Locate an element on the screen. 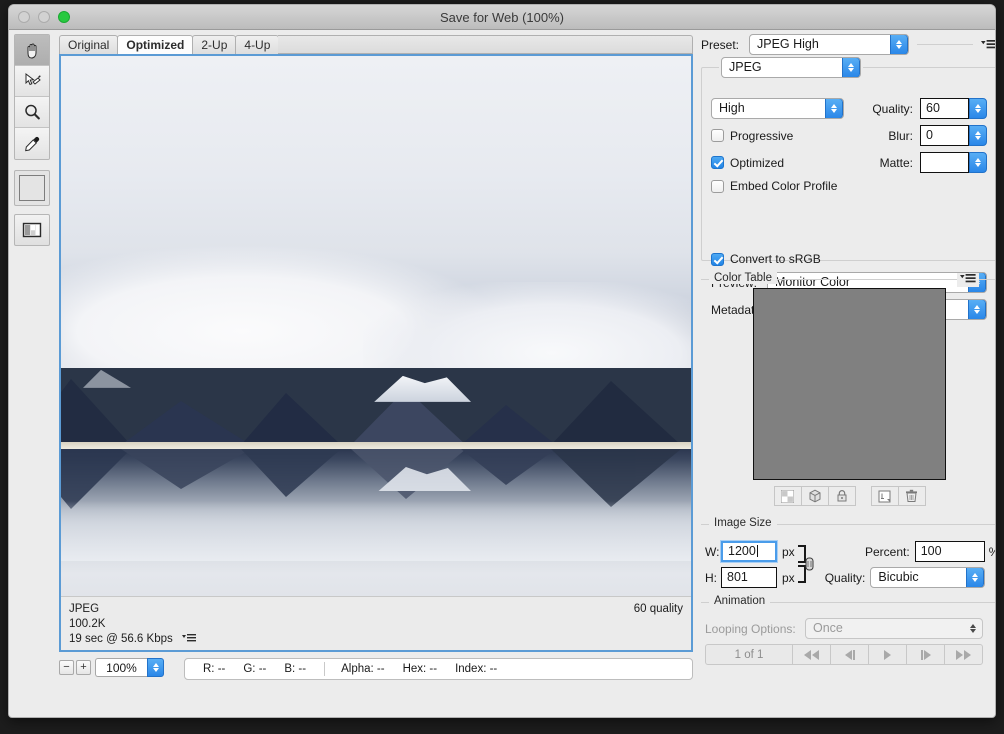 Image resolution: width=1004 pixels, height=734 pixels. progressive-checkbox is located at coordinates (717, 135).